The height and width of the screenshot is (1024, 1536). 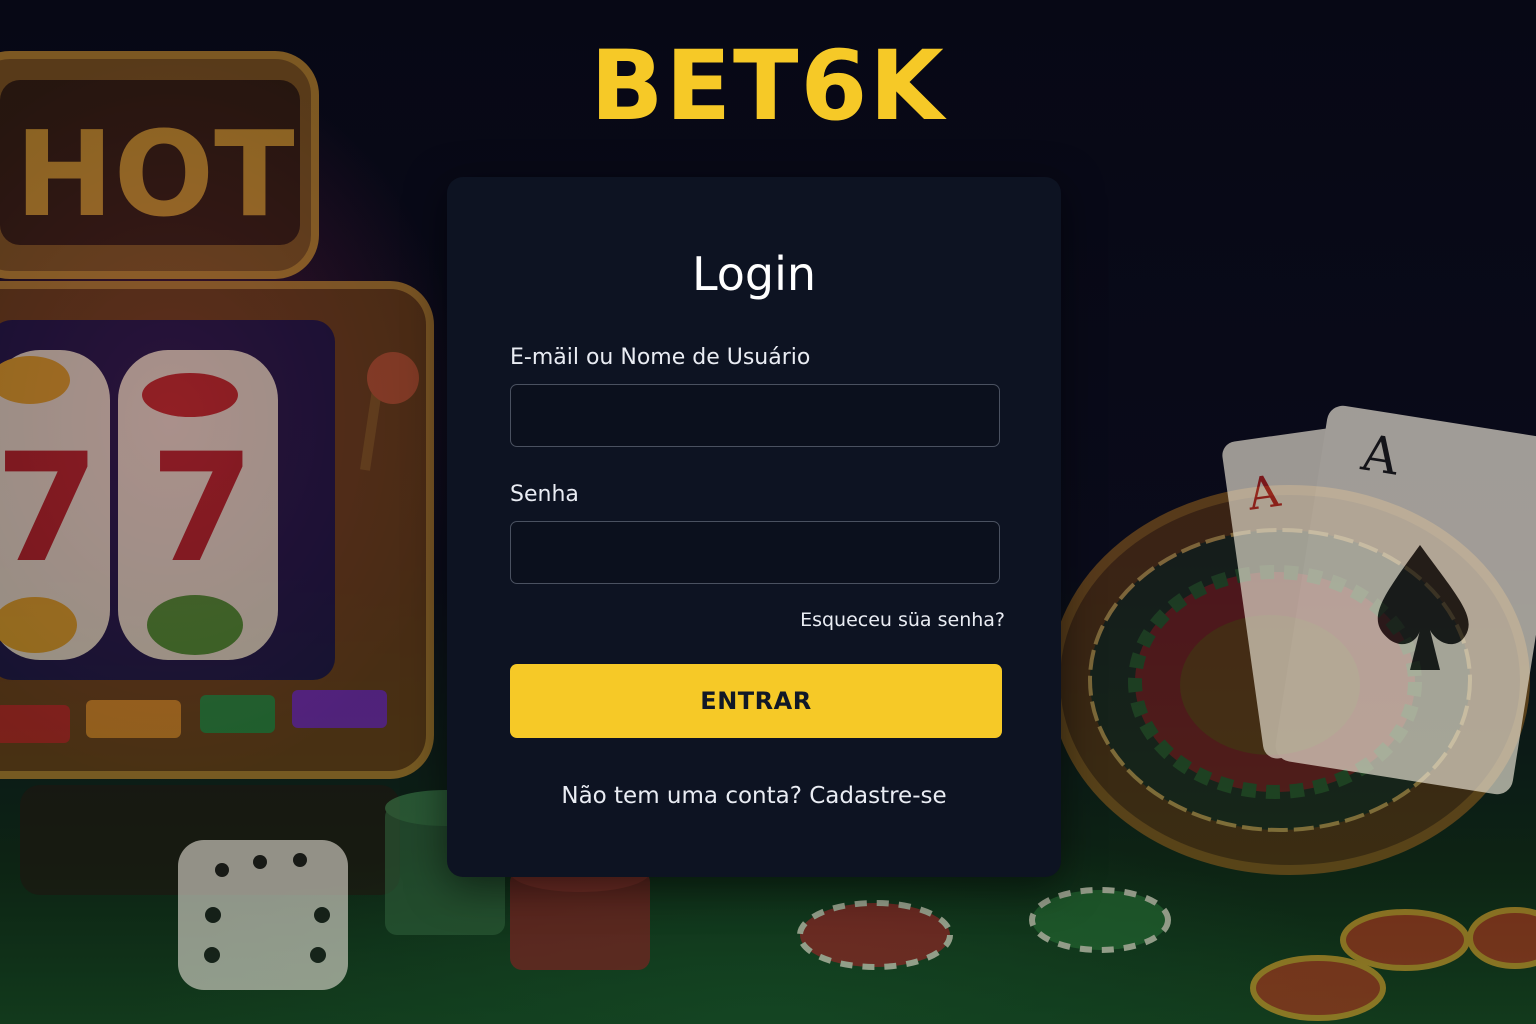 What do you see at coordinates (754, 274) in the screenshot?
I see `login-title: Login` at bounding box center [754, 274].